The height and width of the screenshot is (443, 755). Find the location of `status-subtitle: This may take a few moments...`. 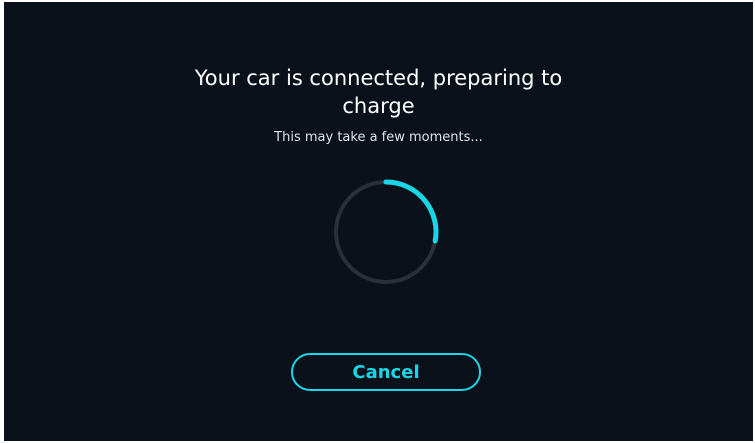

status-subtitle: This may take a few moments... is located at coordinates (378, 137).